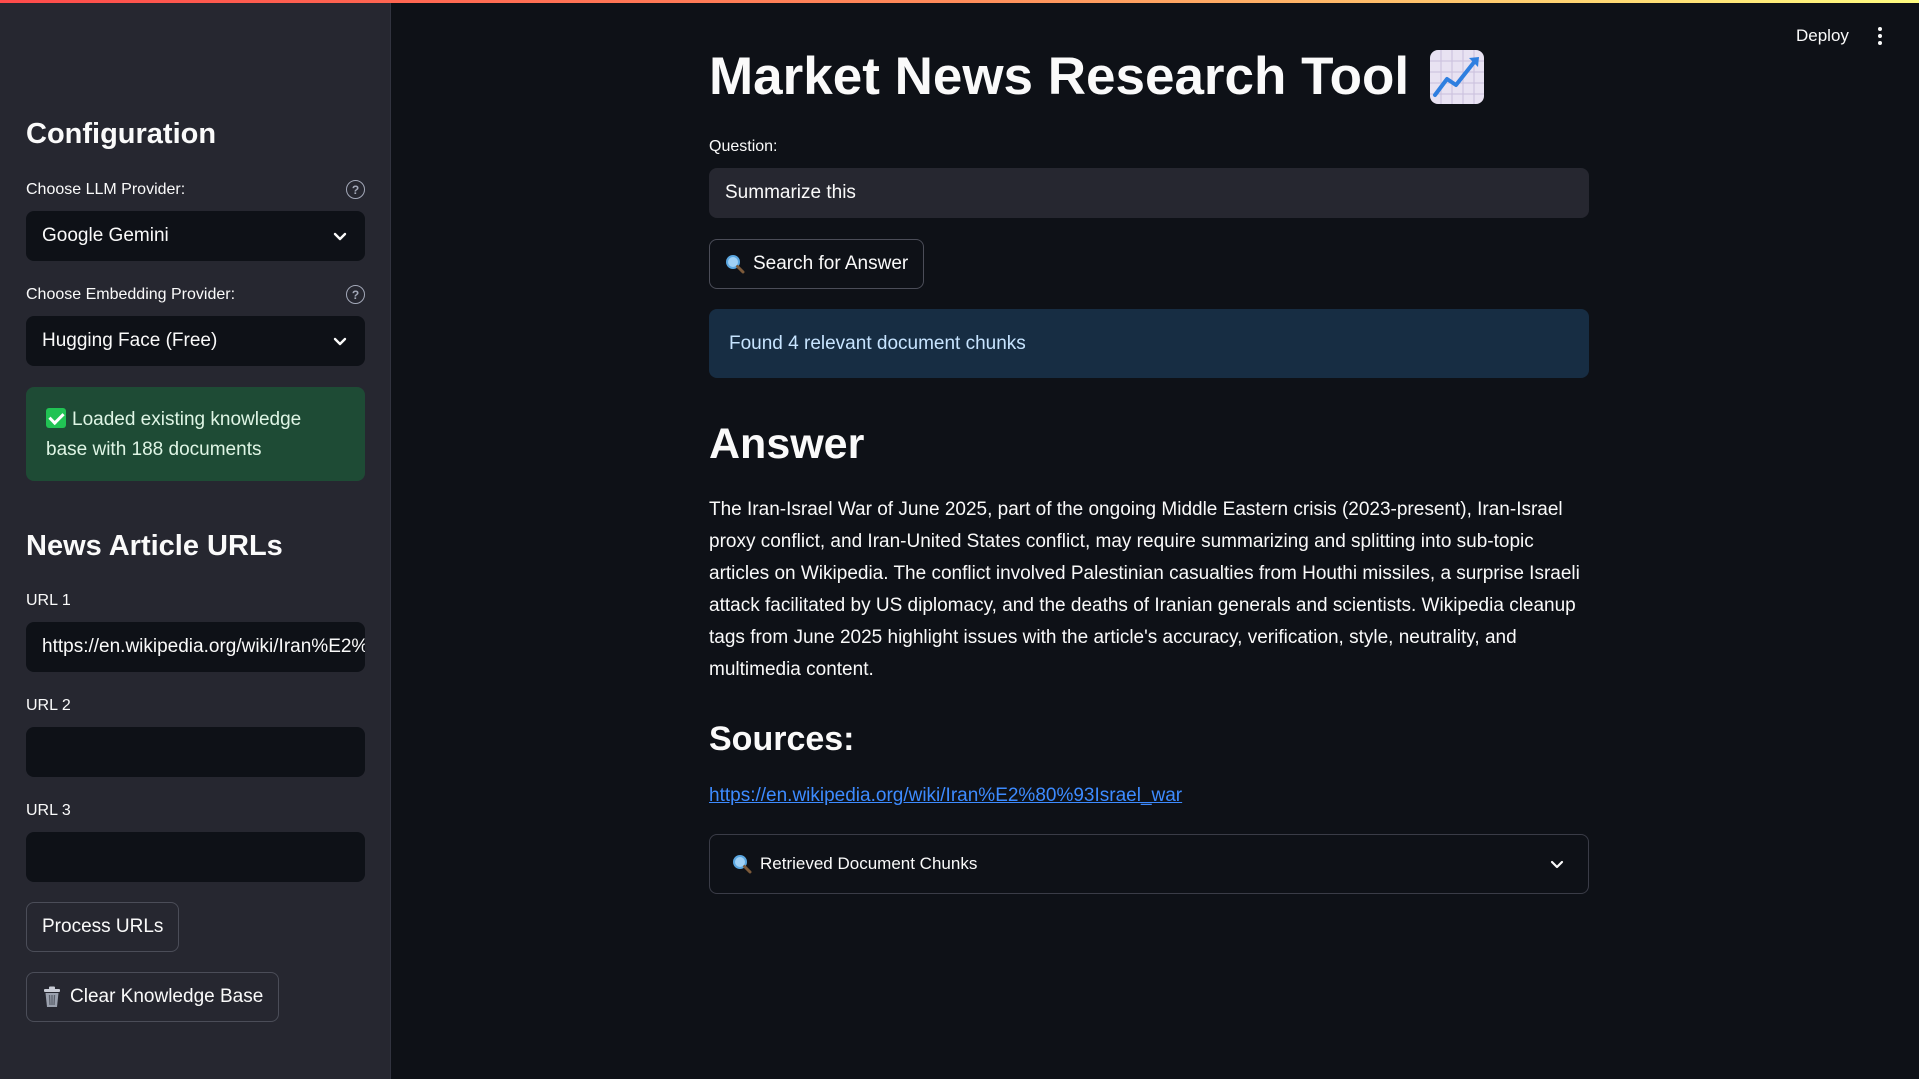 The image size is (1919, 1079). Describe the element at coordinates (48, 600) in the screenshot. I see `url1-label: URL 1` at that location.